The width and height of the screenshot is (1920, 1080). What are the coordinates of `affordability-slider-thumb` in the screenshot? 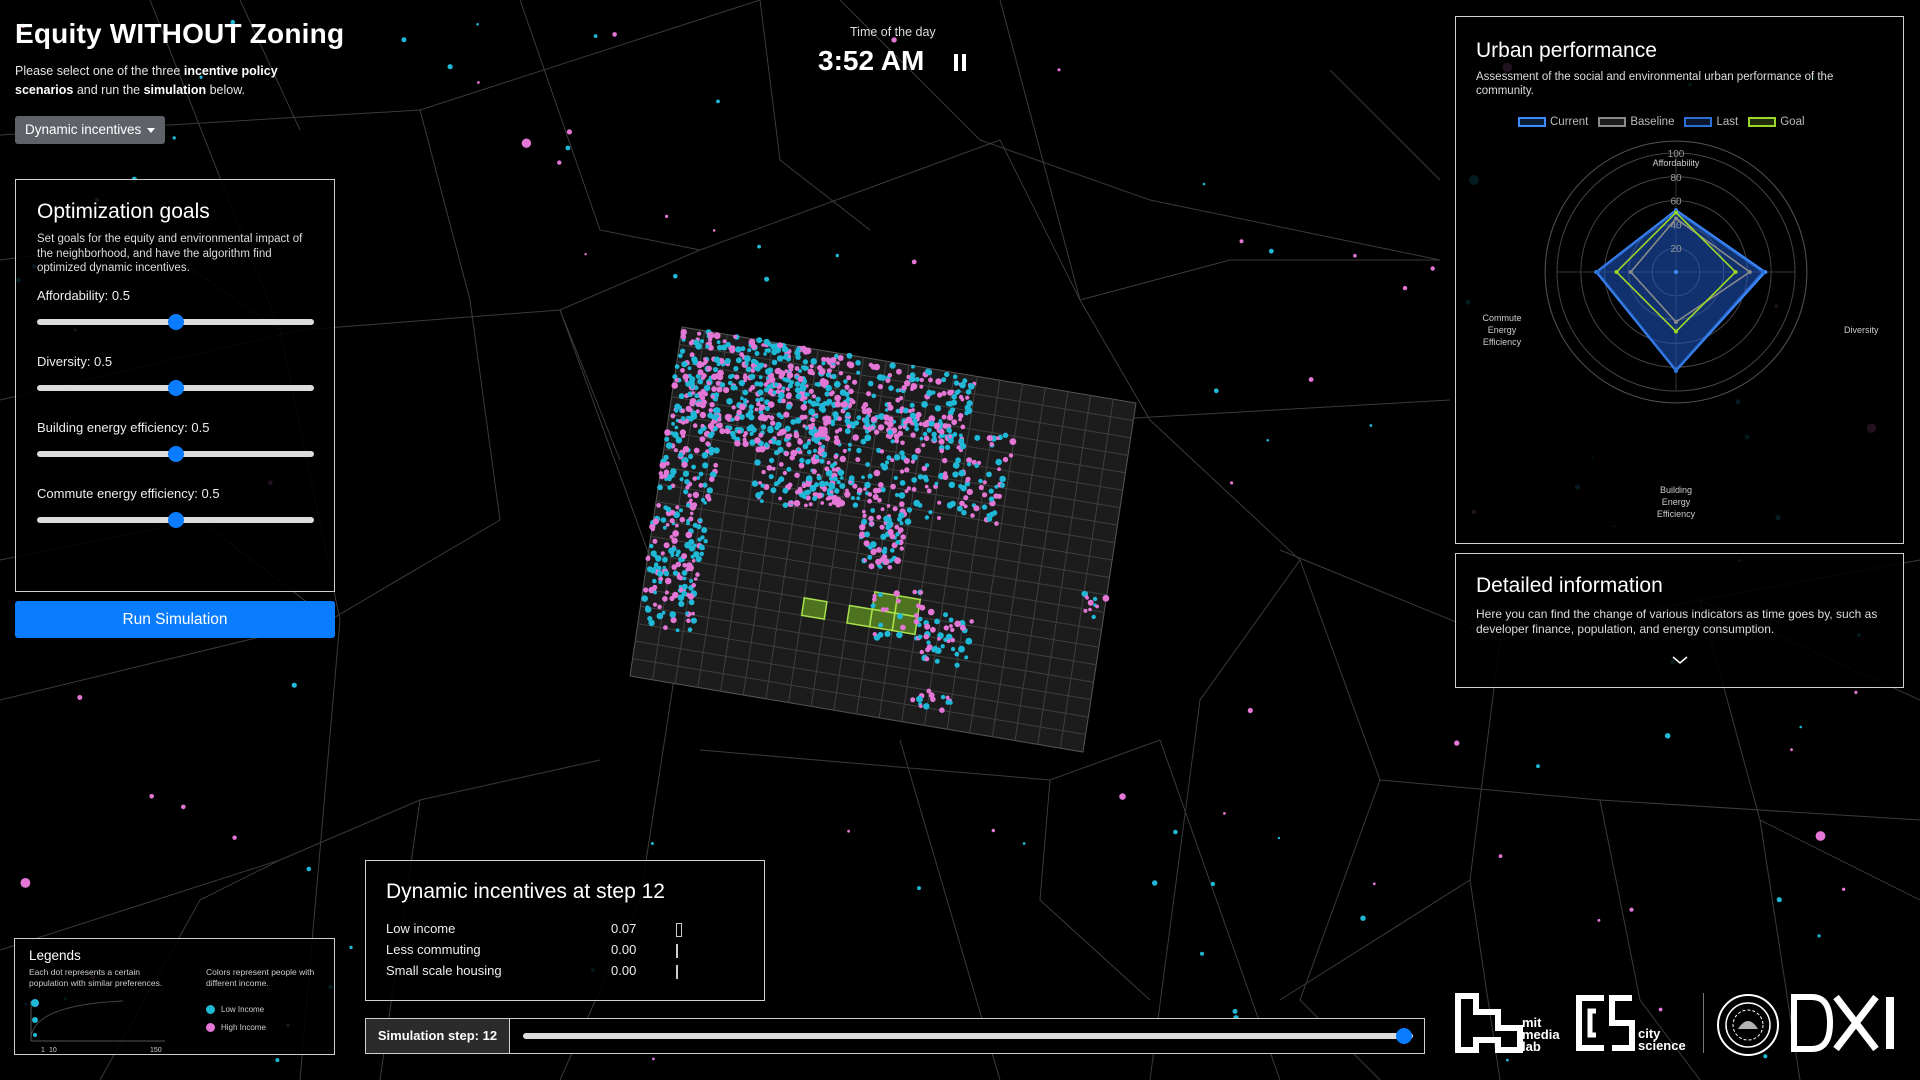 It's located at (175, 322).